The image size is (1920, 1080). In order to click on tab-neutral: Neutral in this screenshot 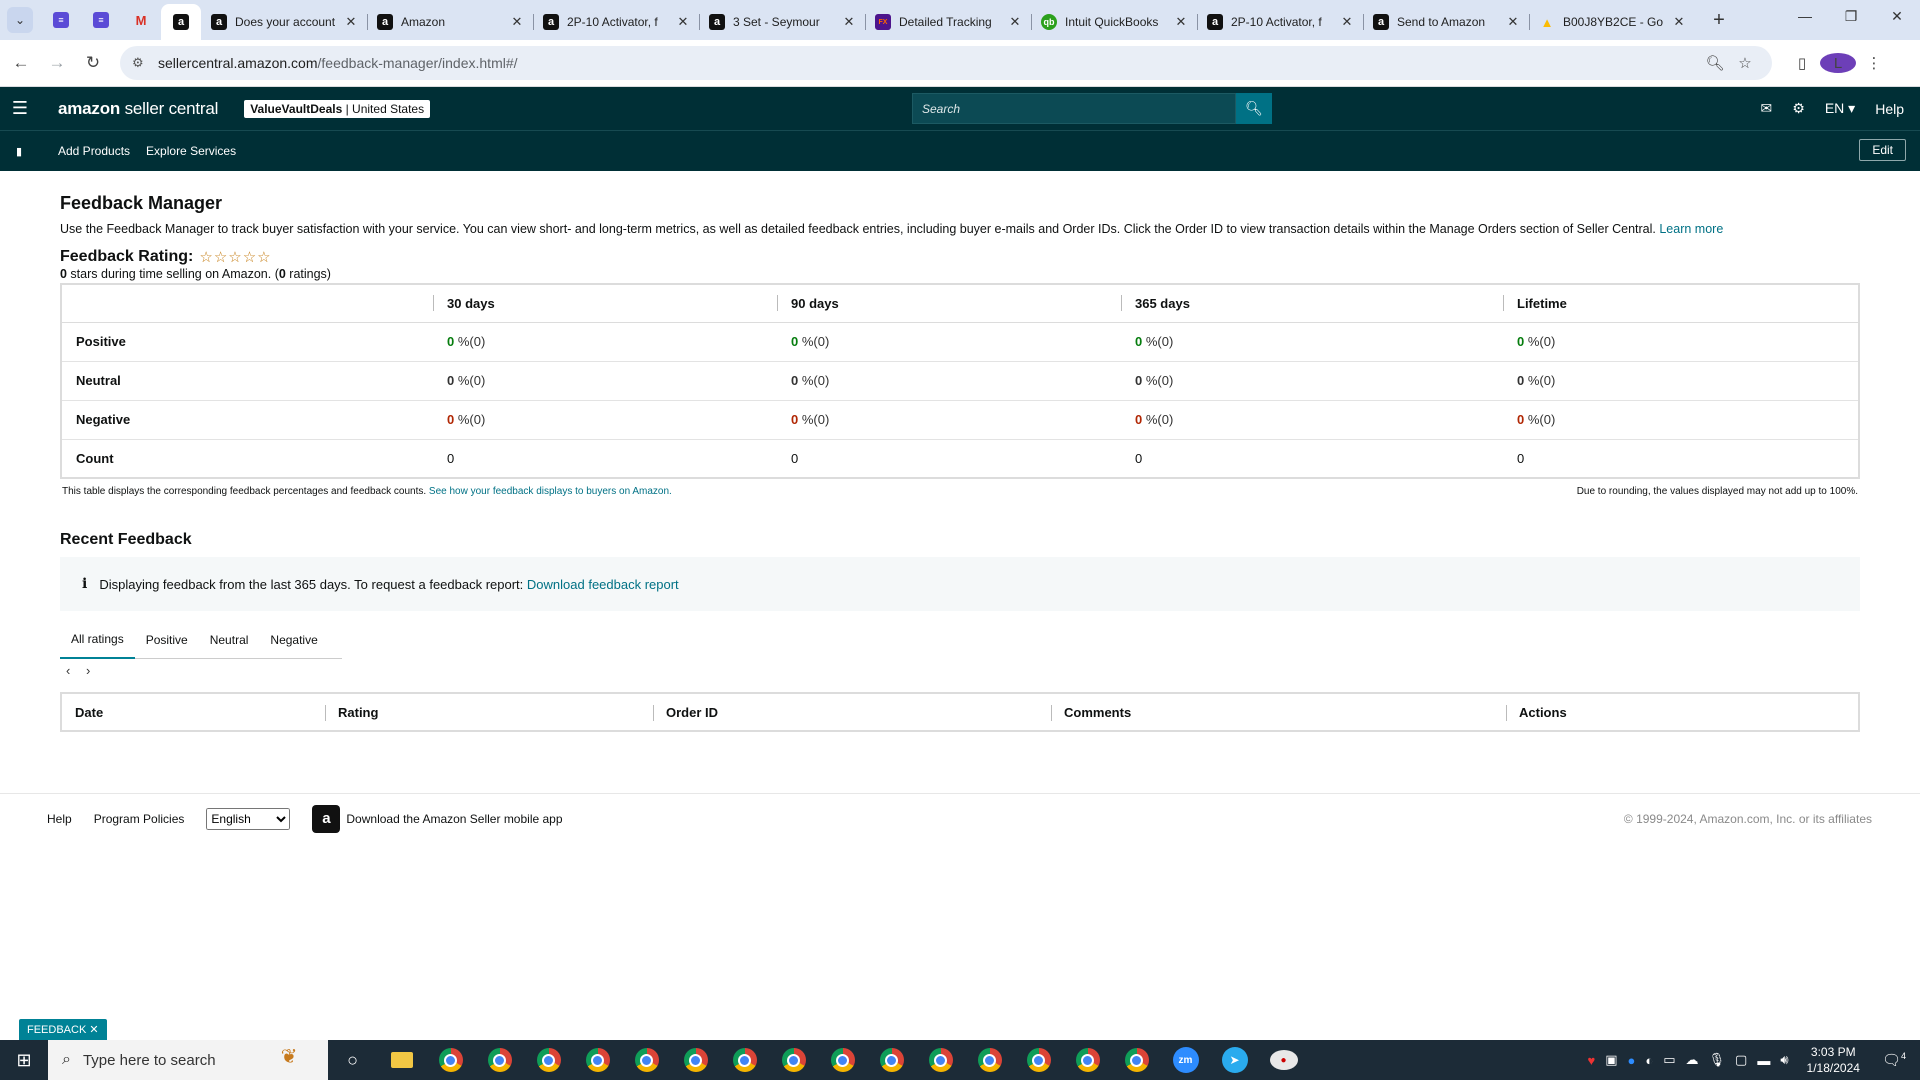, I will do `click(229, 640)`.